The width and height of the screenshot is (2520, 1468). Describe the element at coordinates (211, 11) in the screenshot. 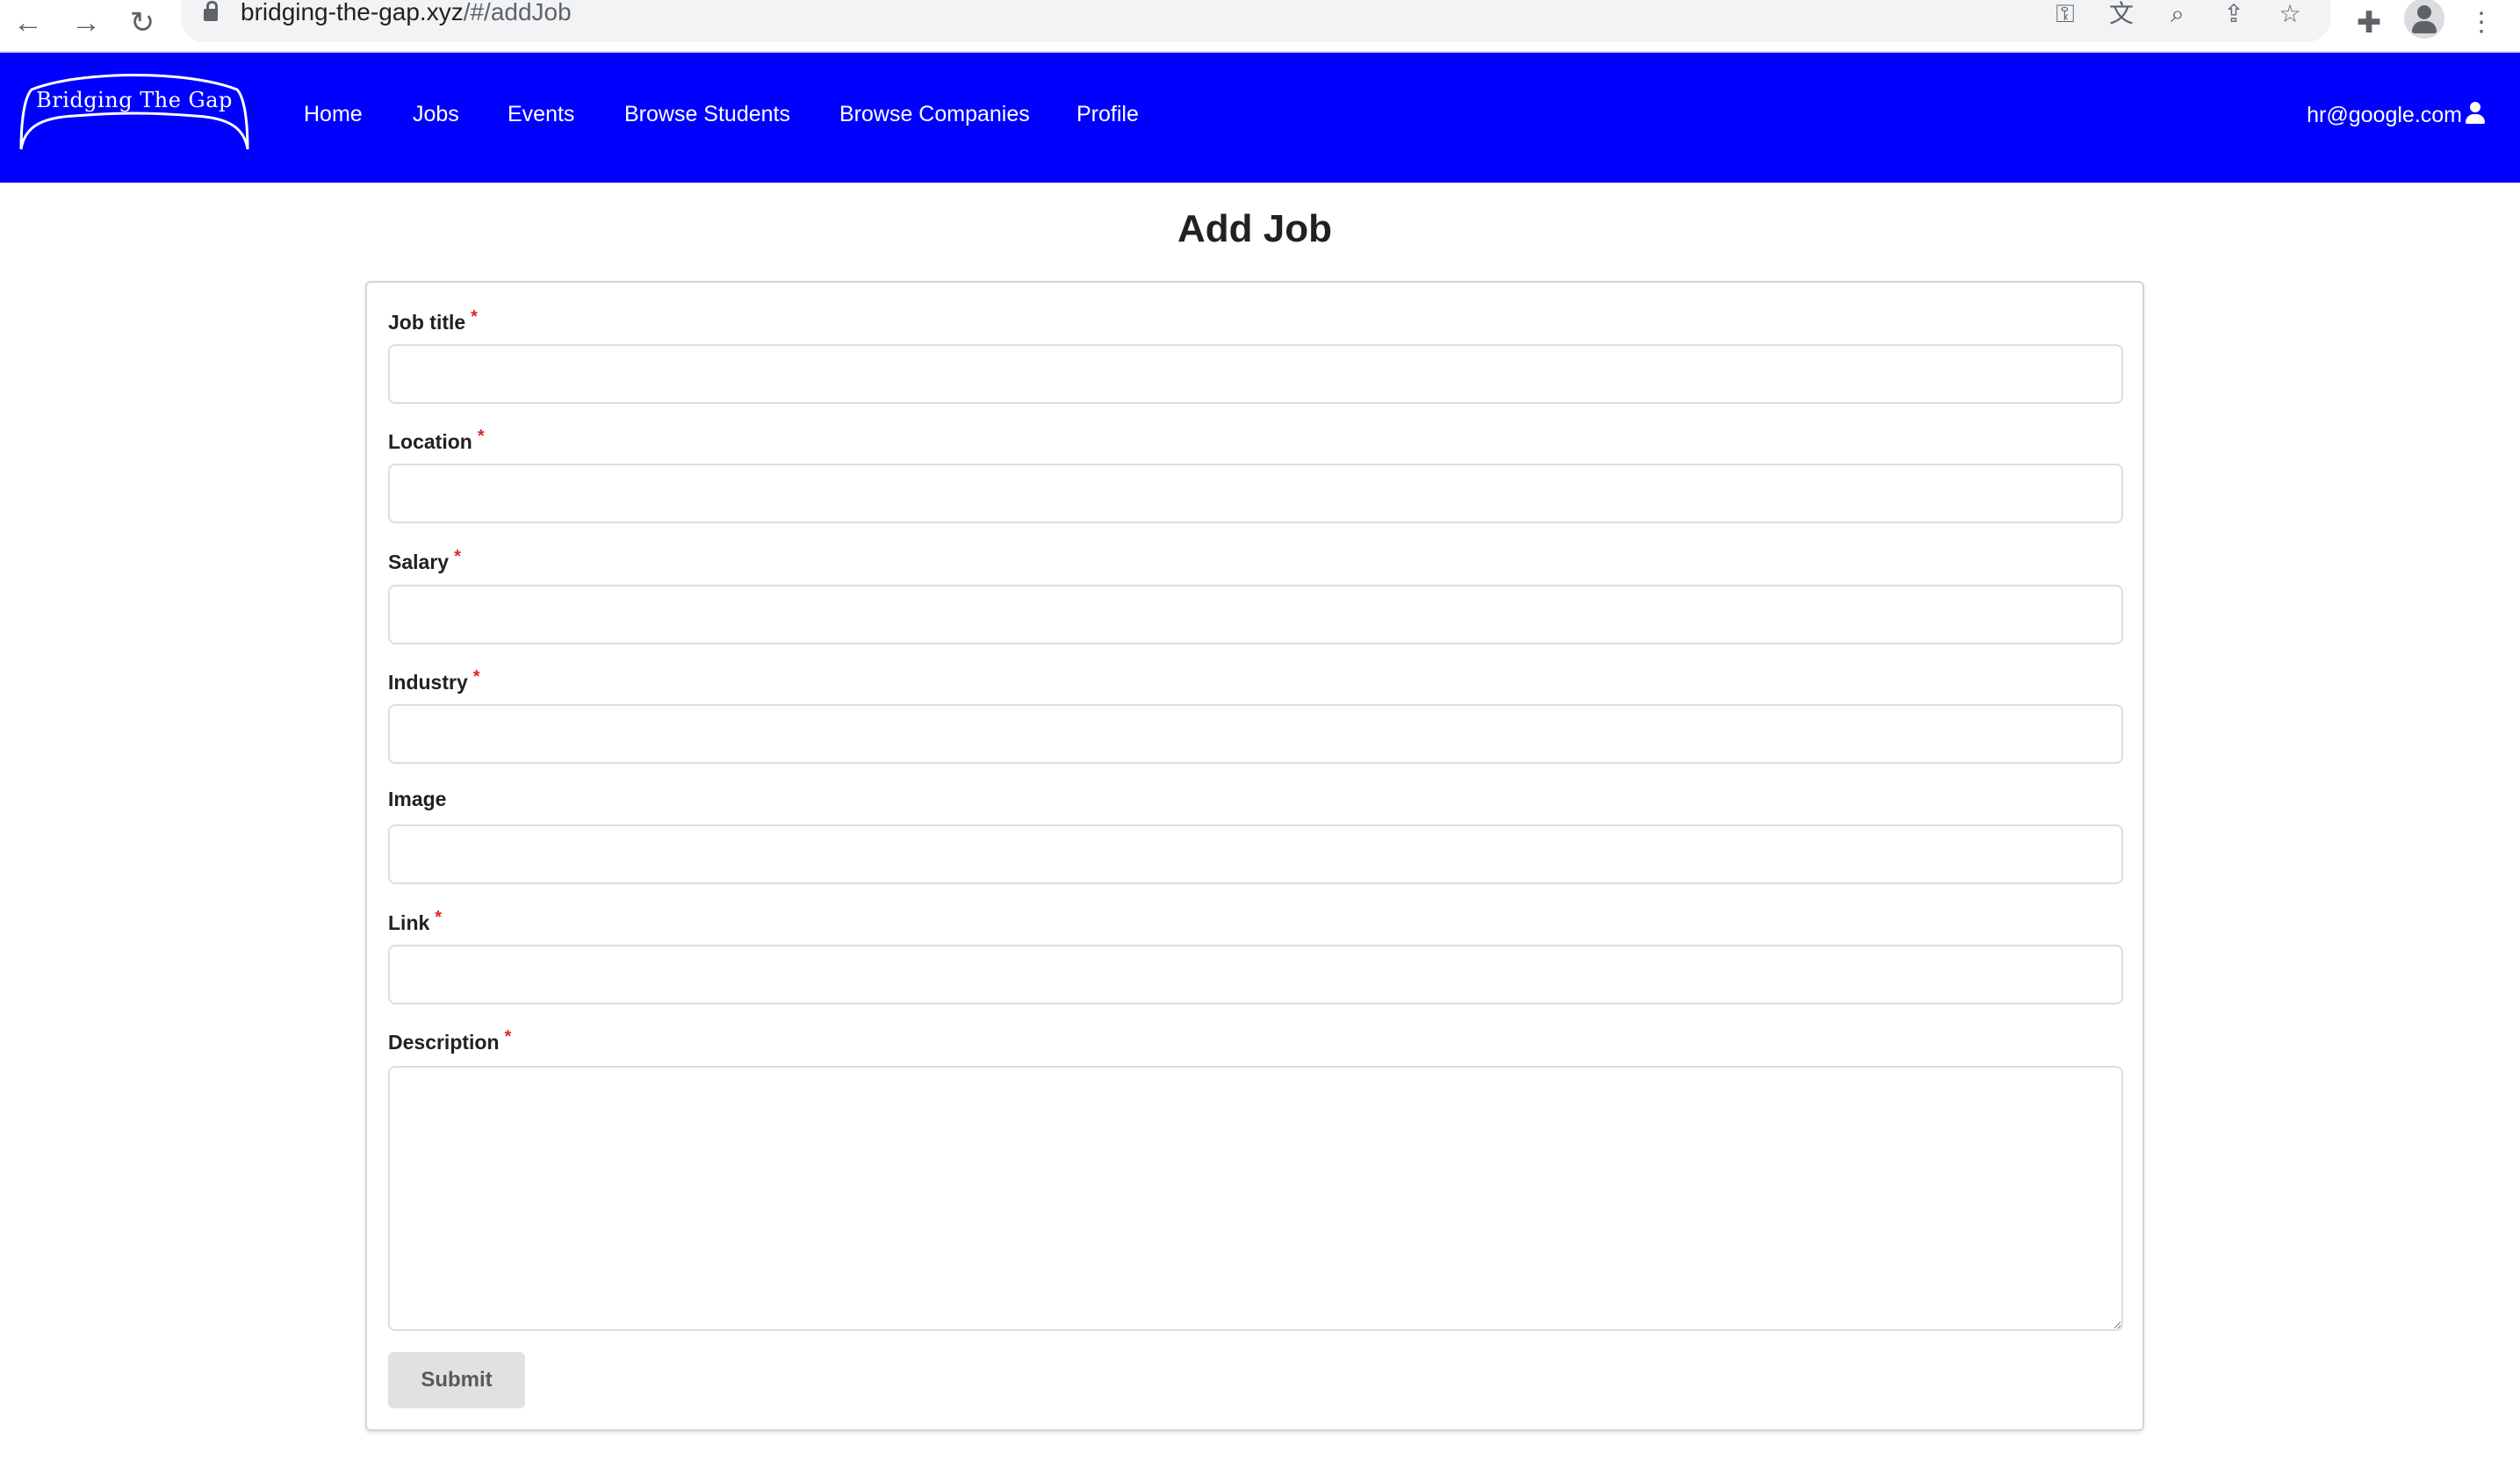

I see `lock-icon` at that location.